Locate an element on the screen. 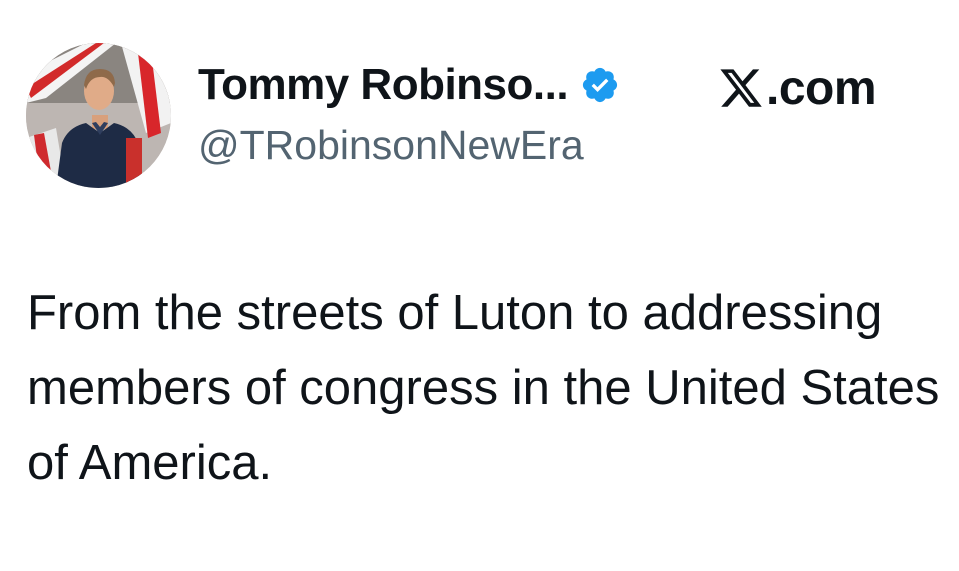  x-logo-icon is located at coordinates (741, 88).